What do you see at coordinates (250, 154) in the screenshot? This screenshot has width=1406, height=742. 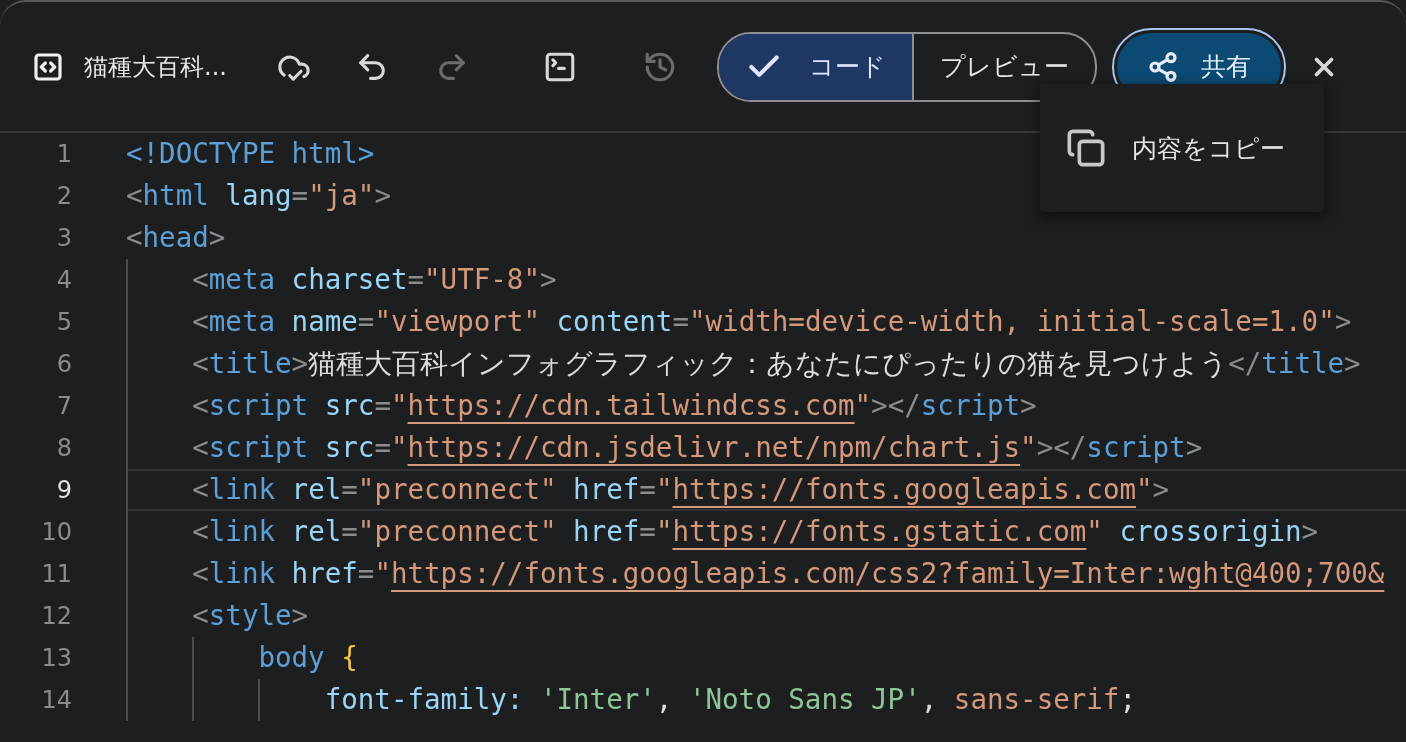 I see `code-line: <!DOCTYPE html>` at bounding box center [250, 154].